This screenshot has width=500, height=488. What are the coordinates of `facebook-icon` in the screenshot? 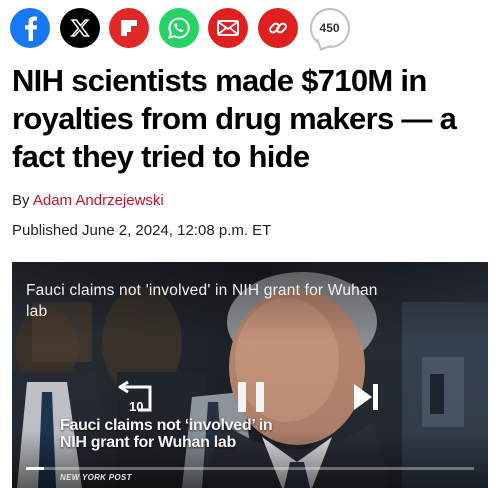 It's located at (31, 28).